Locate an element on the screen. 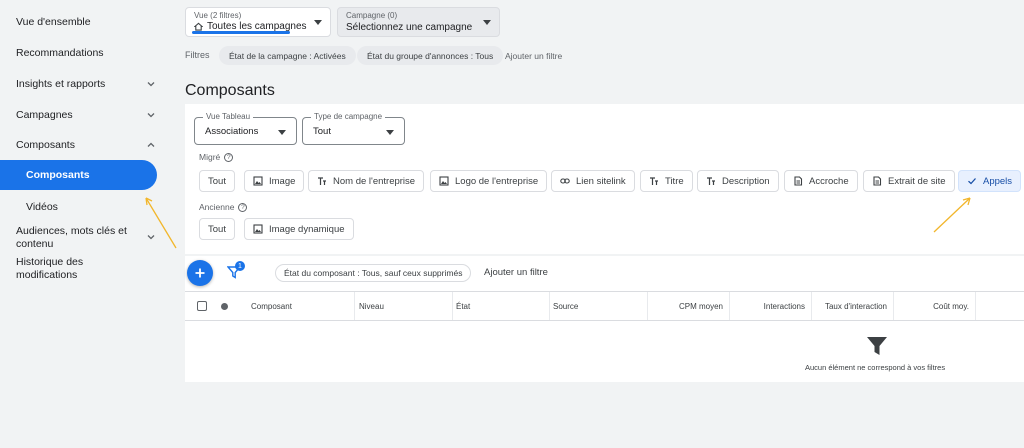 Image resolution: width=1024 pixels, height=448 pixels. nav-campaigns: Campagnes is located at coordinates (86, 115).